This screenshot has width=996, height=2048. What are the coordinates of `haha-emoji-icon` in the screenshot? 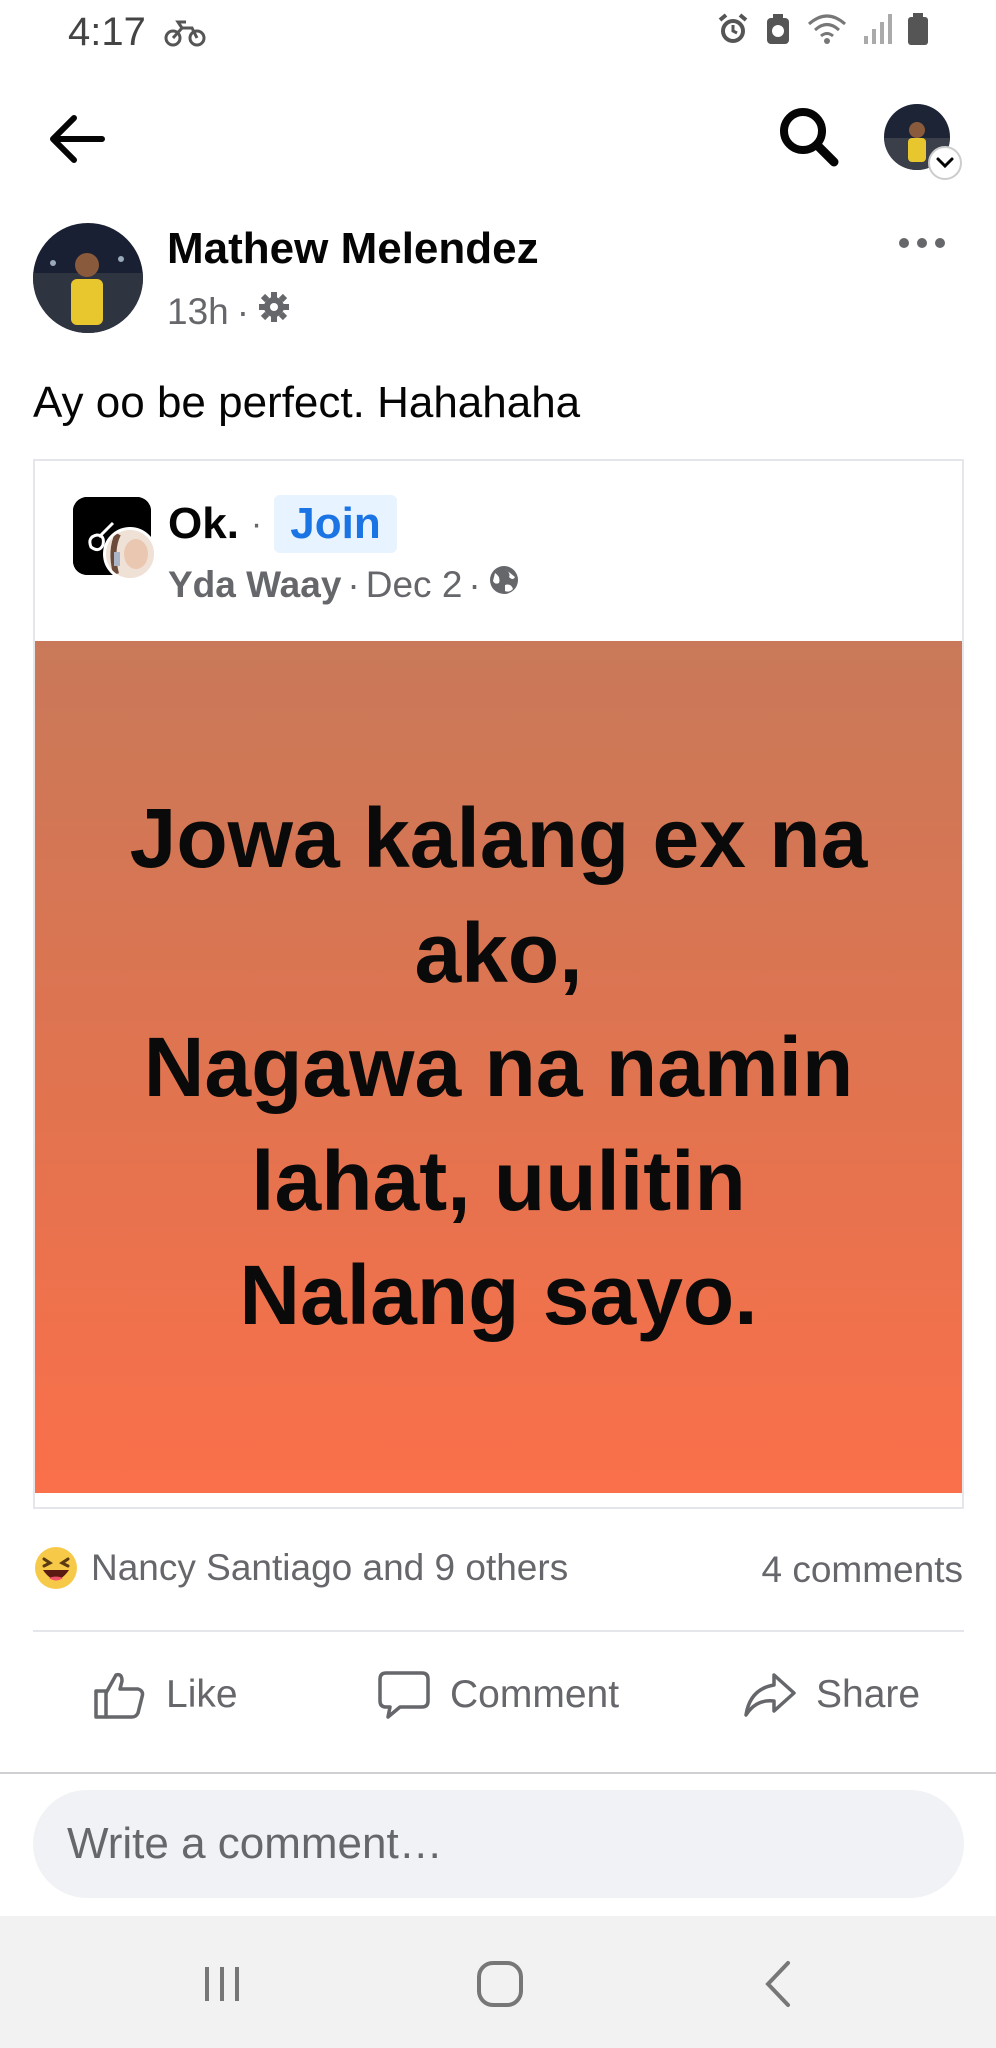 It's located at (56, 1568).